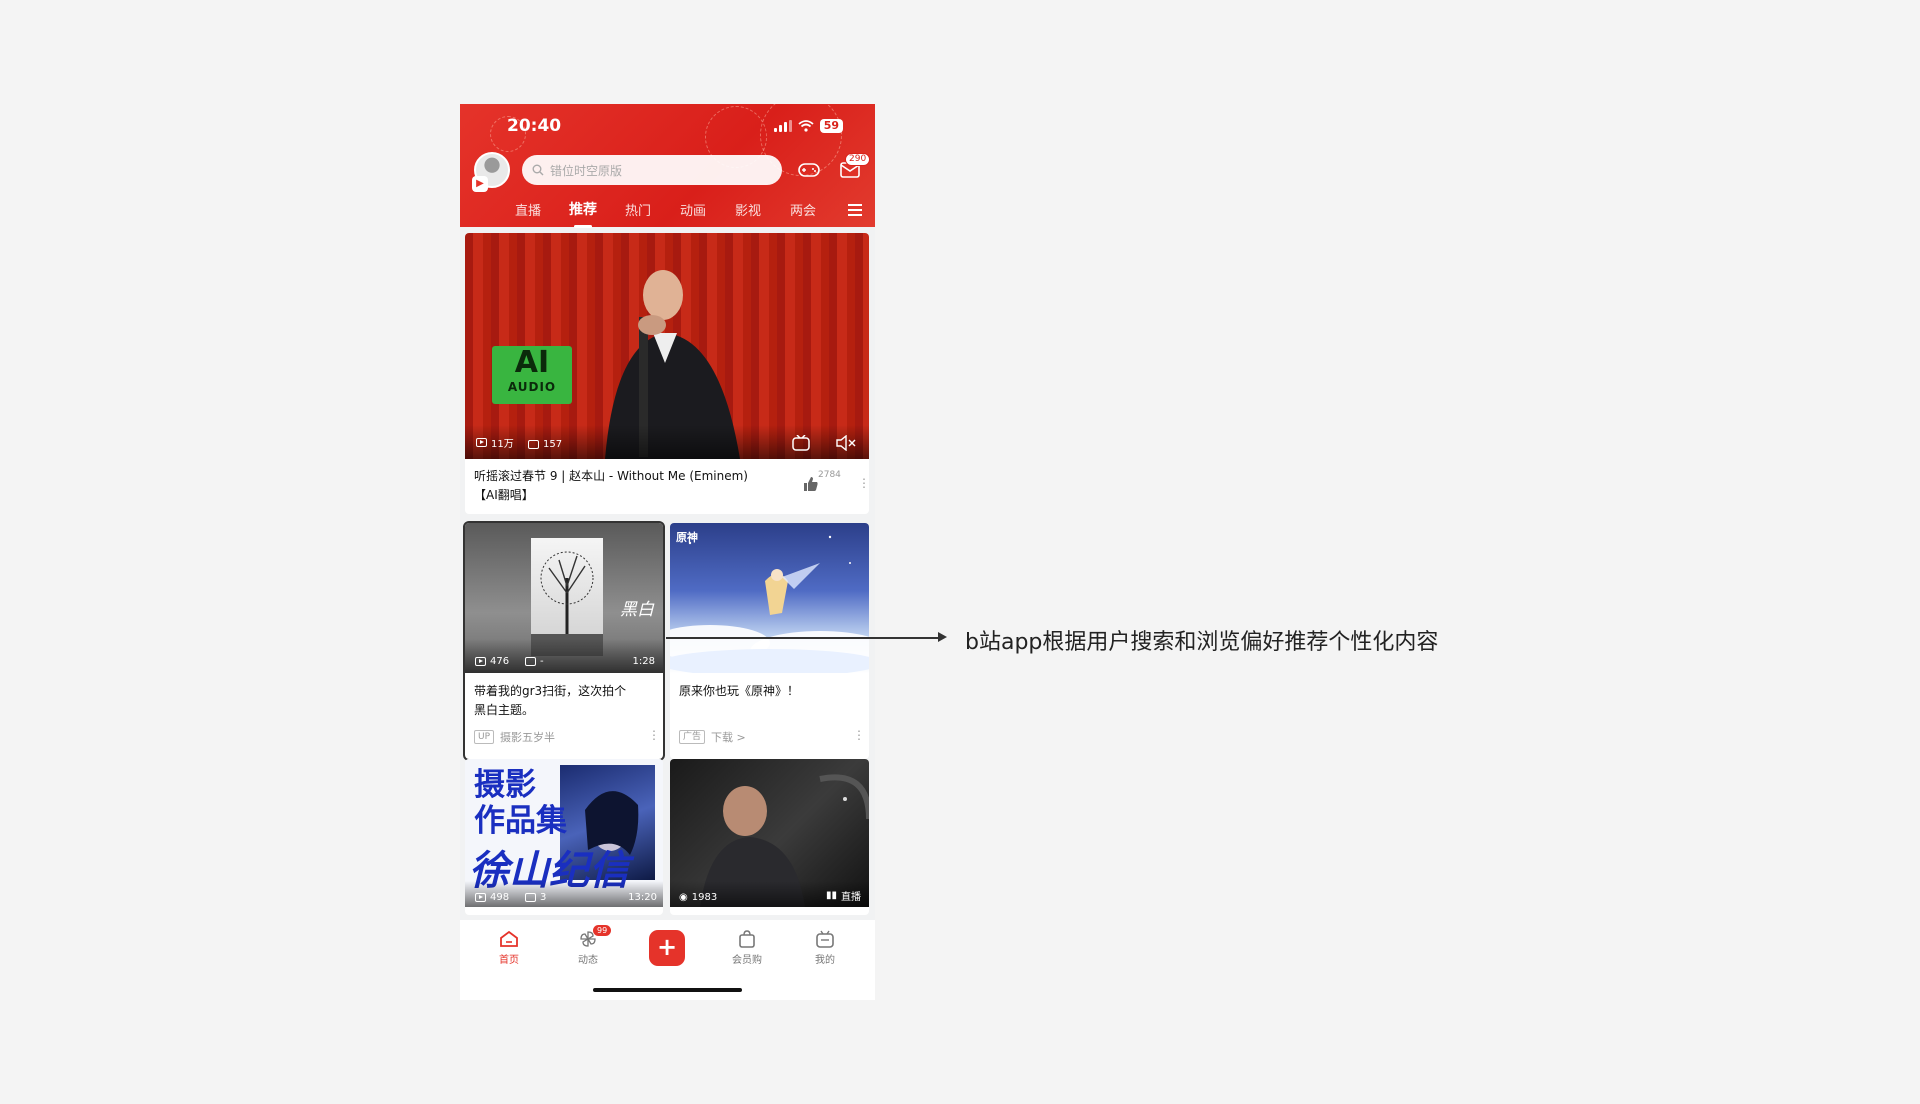 This screenshot has width=1920, height=1104. What do you see at coordinates (667, 948) in the screenshot?
I see `publish-button: +` at bounding box center [667, 948].